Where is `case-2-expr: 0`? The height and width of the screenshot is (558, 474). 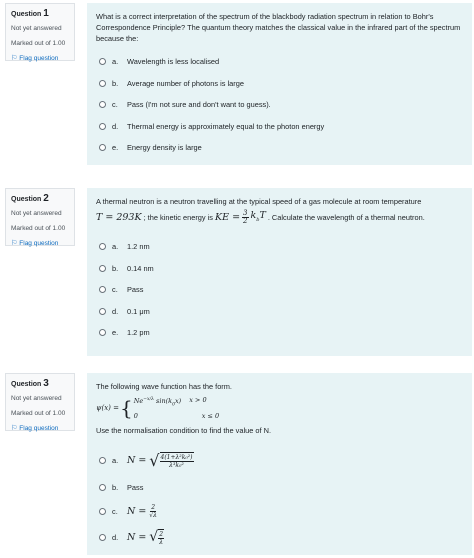
case-2-expr: 0 is located at coordinates (135, 415).